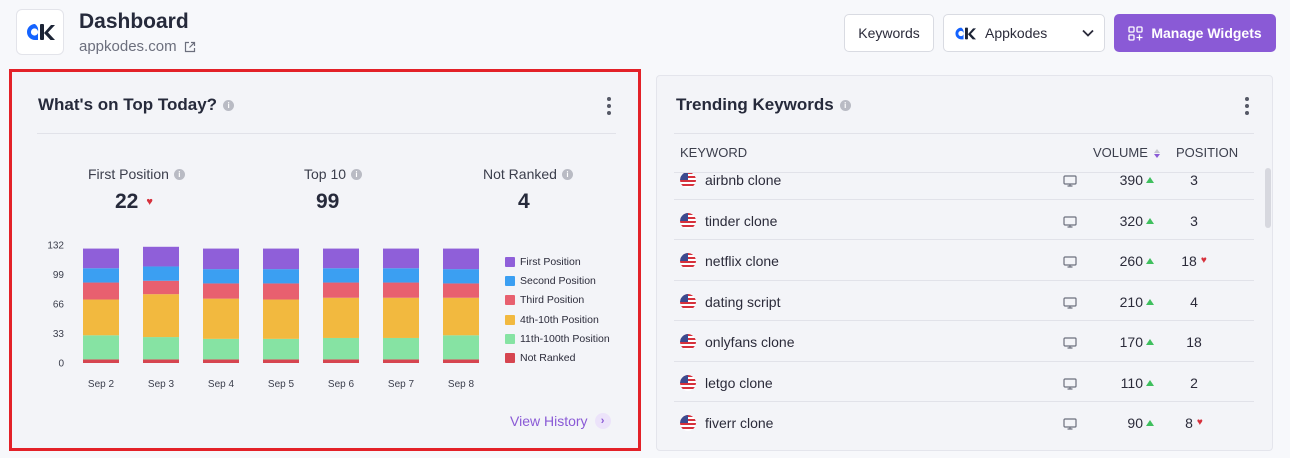  Describe the element at coordinates (1189, 423) in the screenshot. I see `position-value: 8` at that location.